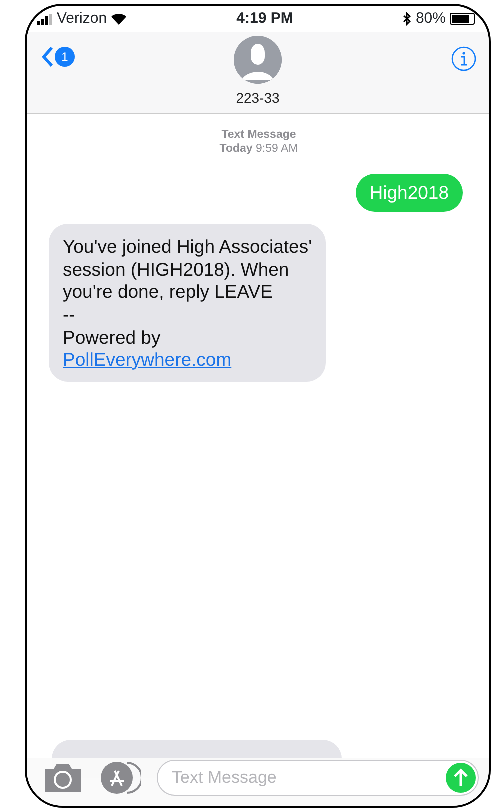 The height and width of the screenshot is (811, 494). Describe the element at coordinates (187, 303) in the screenshot. I see `message-bubble: You've joined High Associates' session (HIGH2018). When you're done, reply LEAVE -- Powered by PollEverywhere.com` at that location.